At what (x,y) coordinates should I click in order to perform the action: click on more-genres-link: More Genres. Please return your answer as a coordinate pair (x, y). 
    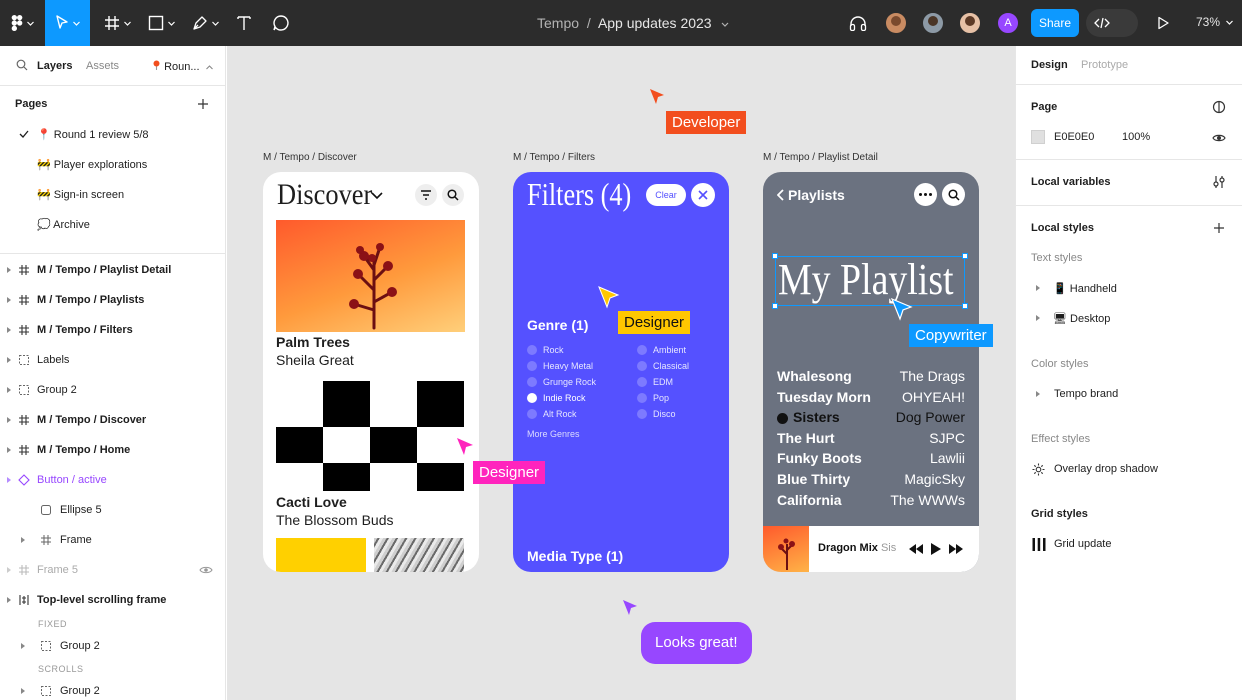
    Looking at the image, I should click on (553, 434).